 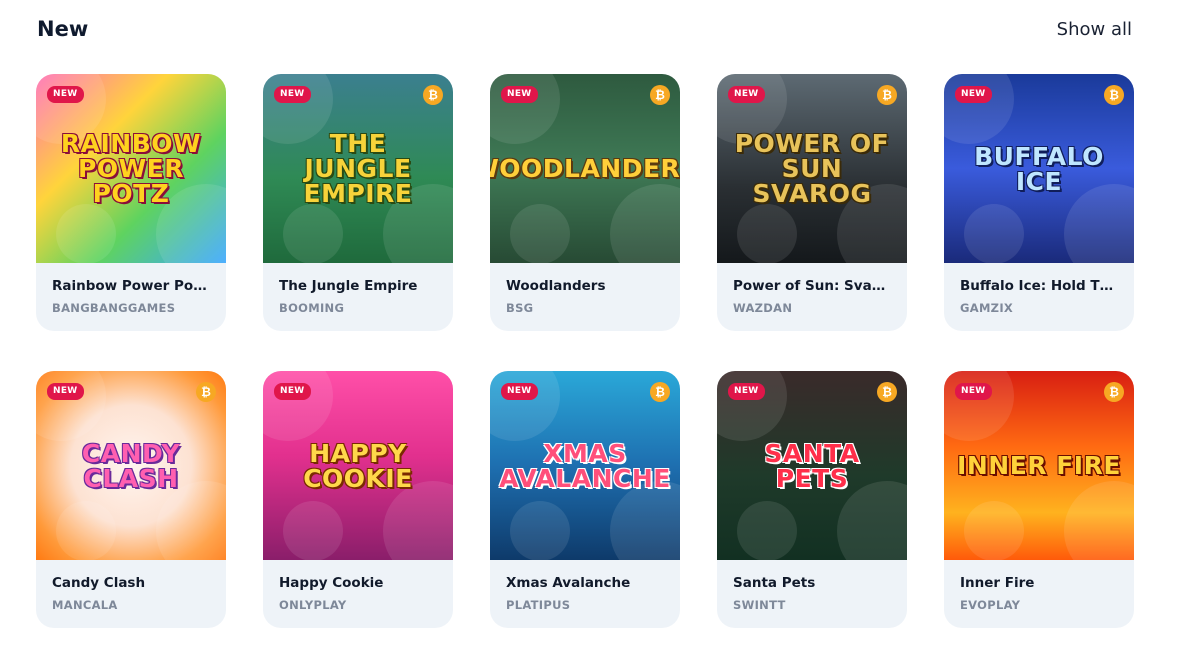 I want to click on game-thumbnail: INNER FIRE NEW ₿, so click(x=1039, y=465).